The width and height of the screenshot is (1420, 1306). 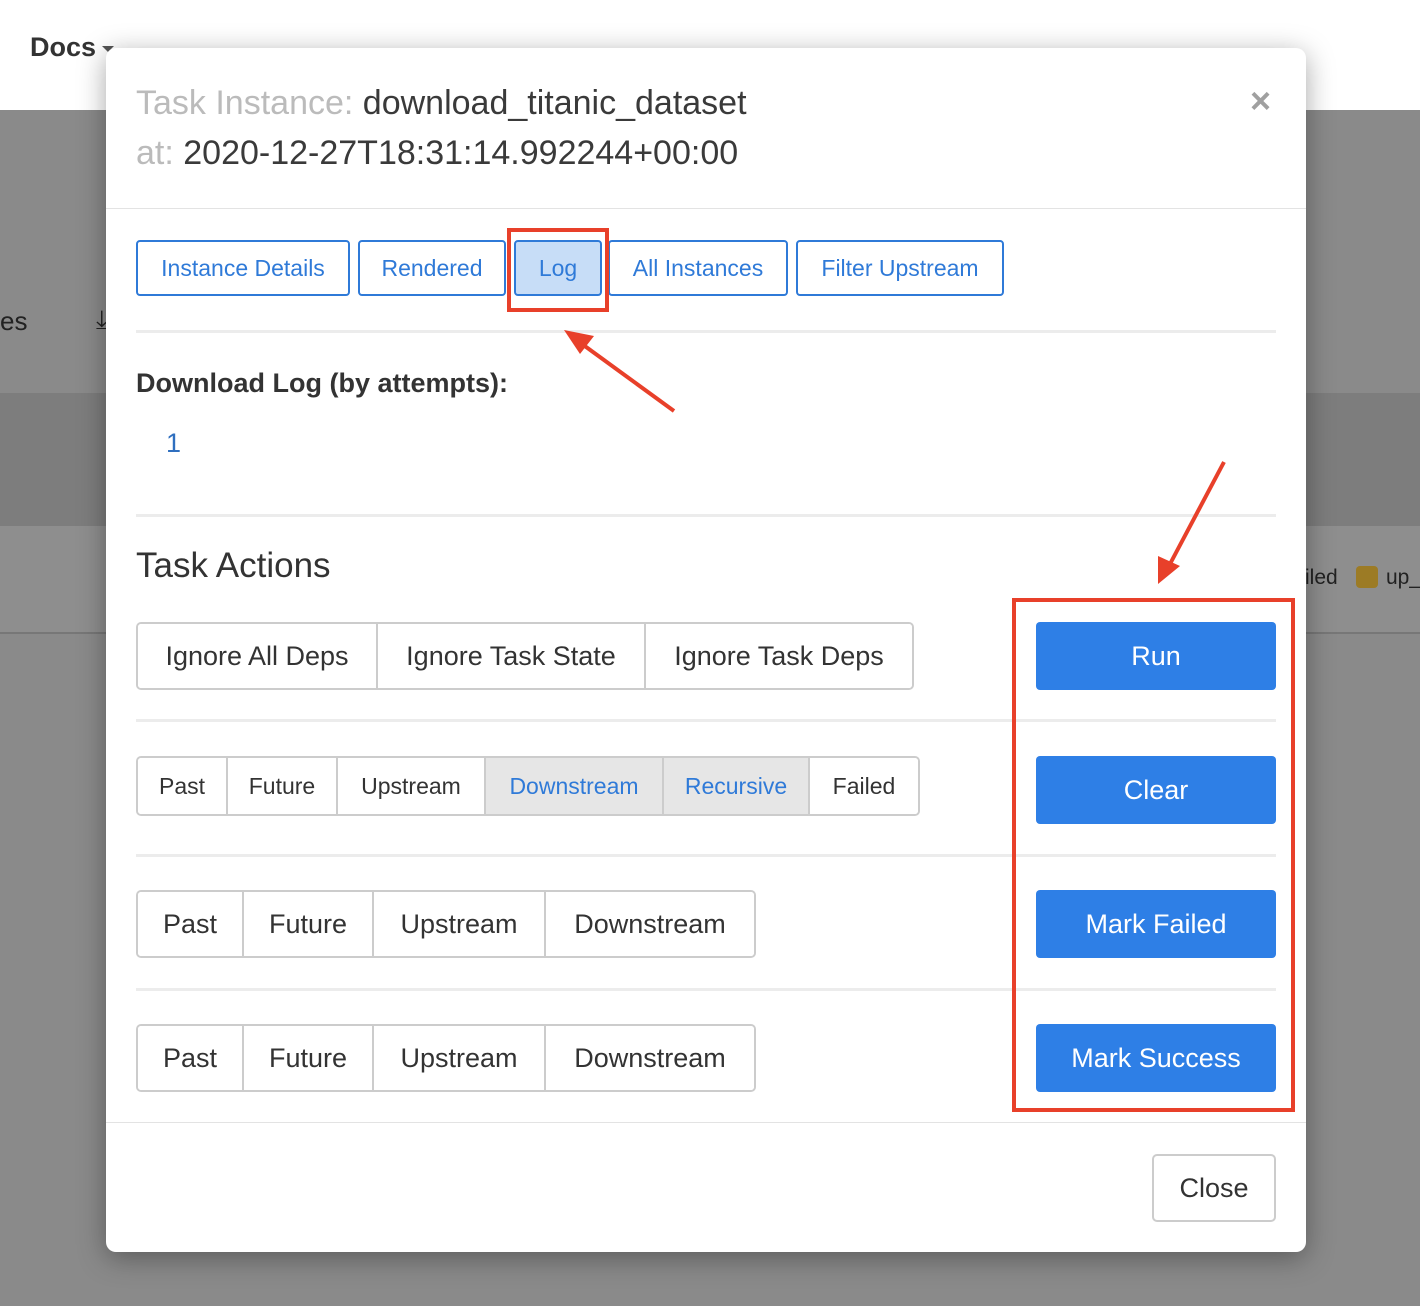 I want to click on arrow-to-log-tab, so click(x=620, y=371).